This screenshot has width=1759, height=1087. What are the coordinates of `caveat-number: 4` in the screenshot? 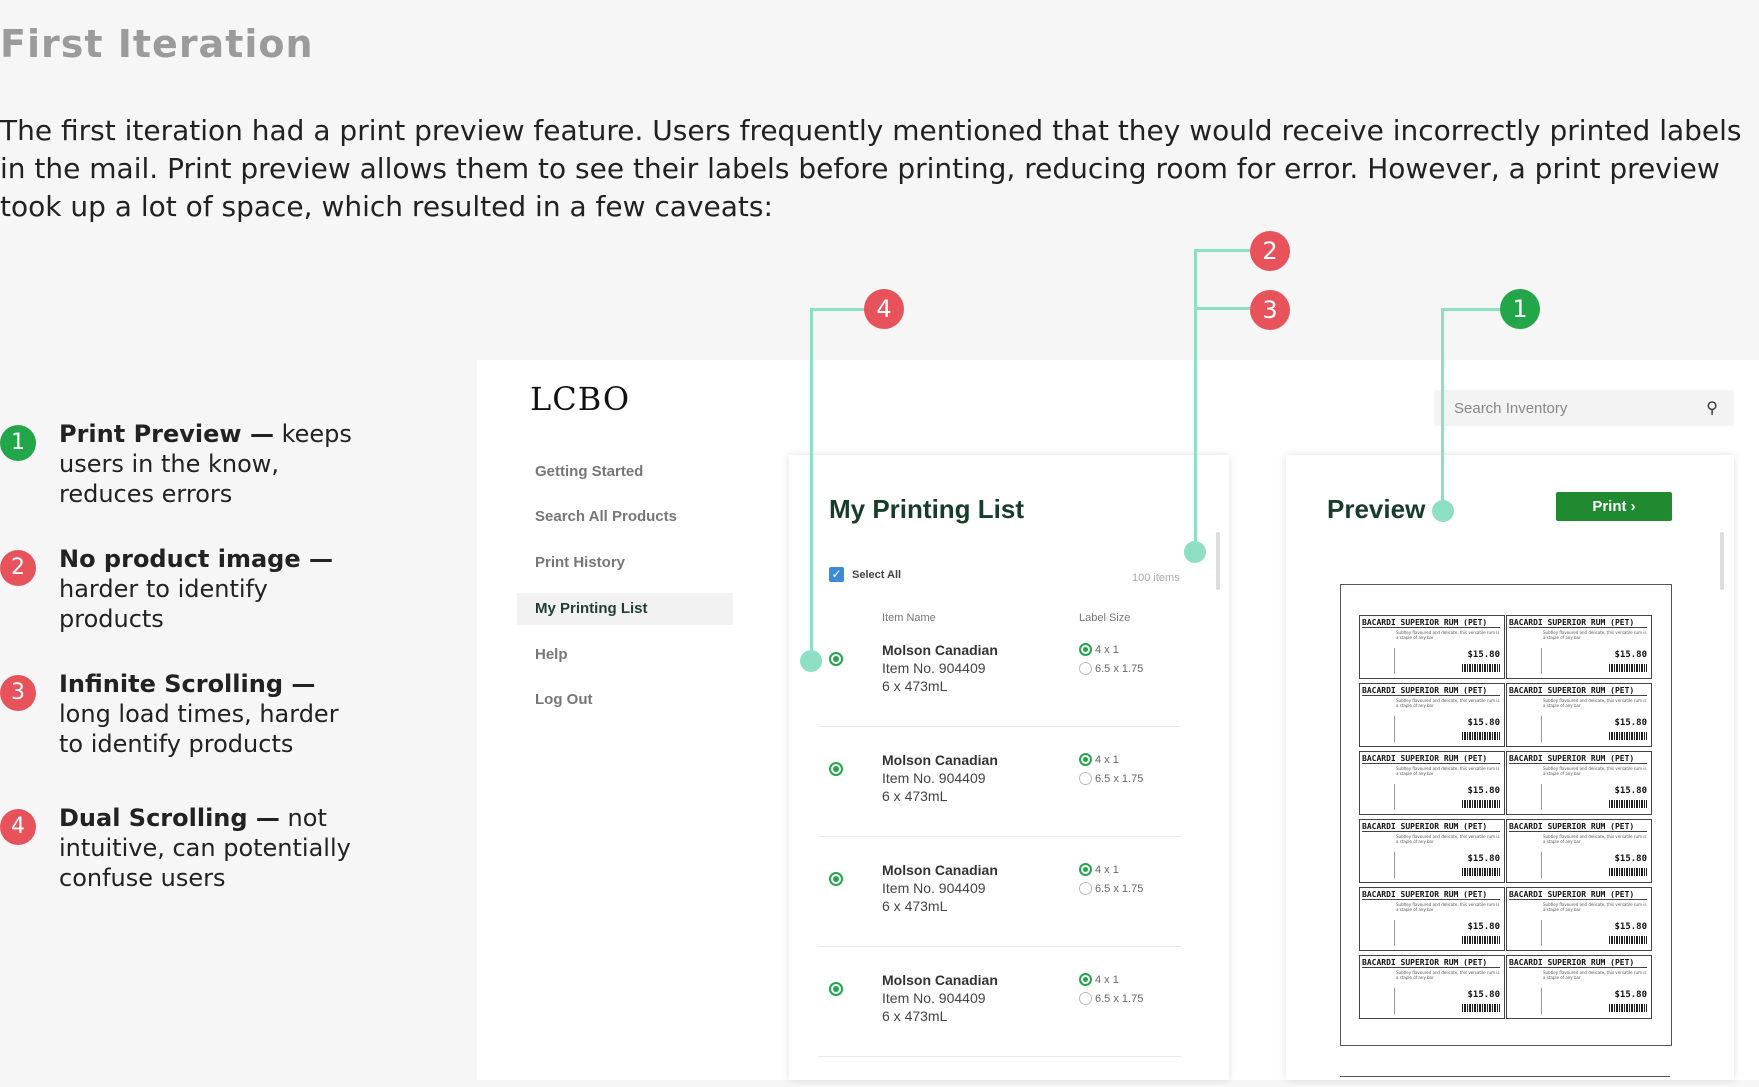 It's located at (18, 827).